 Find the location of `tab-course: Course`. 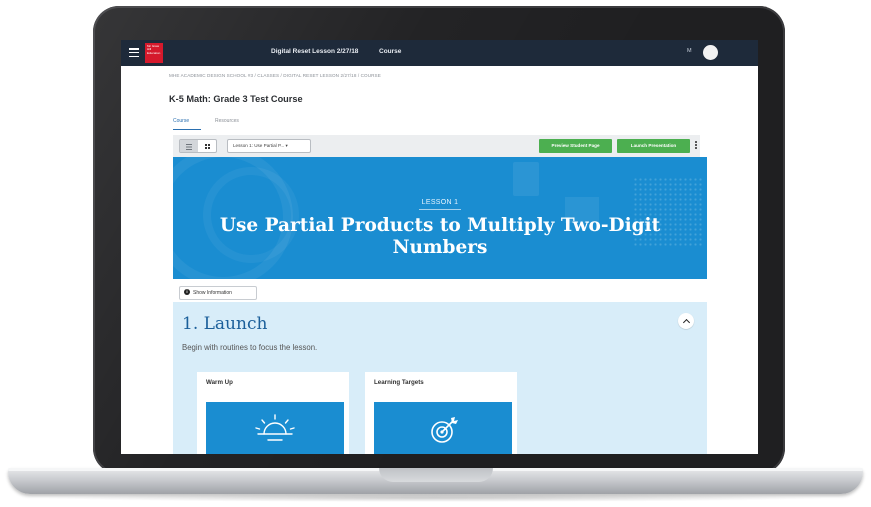

tab-course: Course is located at coordinates (187, 123).